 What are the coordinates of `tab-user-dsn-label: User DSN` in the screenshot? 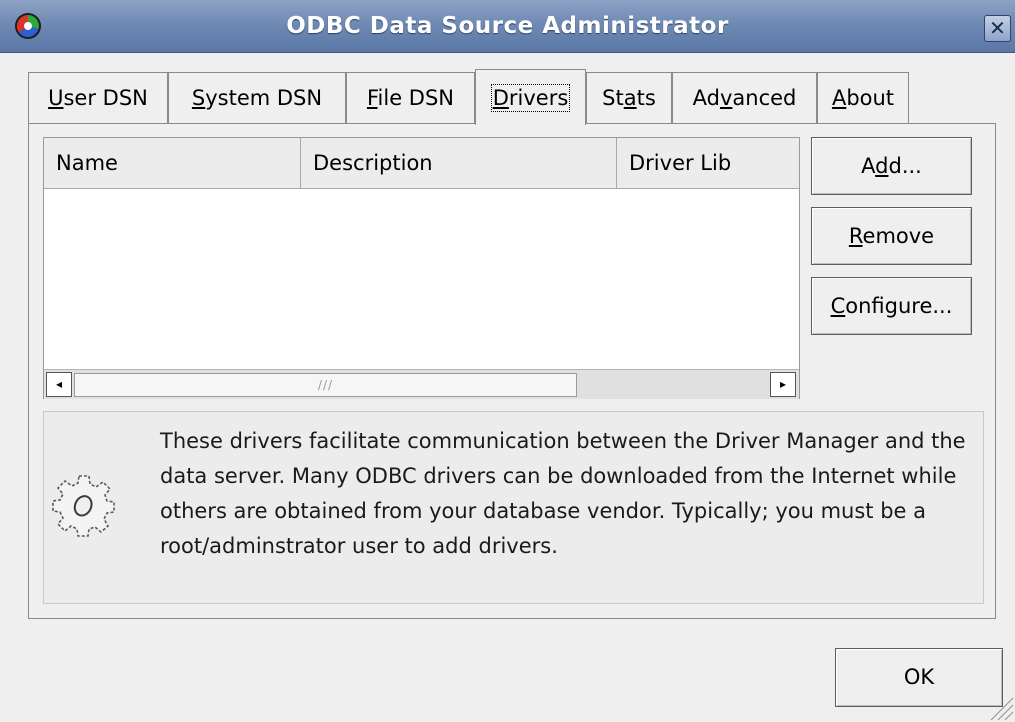 It's located at (98, 98).